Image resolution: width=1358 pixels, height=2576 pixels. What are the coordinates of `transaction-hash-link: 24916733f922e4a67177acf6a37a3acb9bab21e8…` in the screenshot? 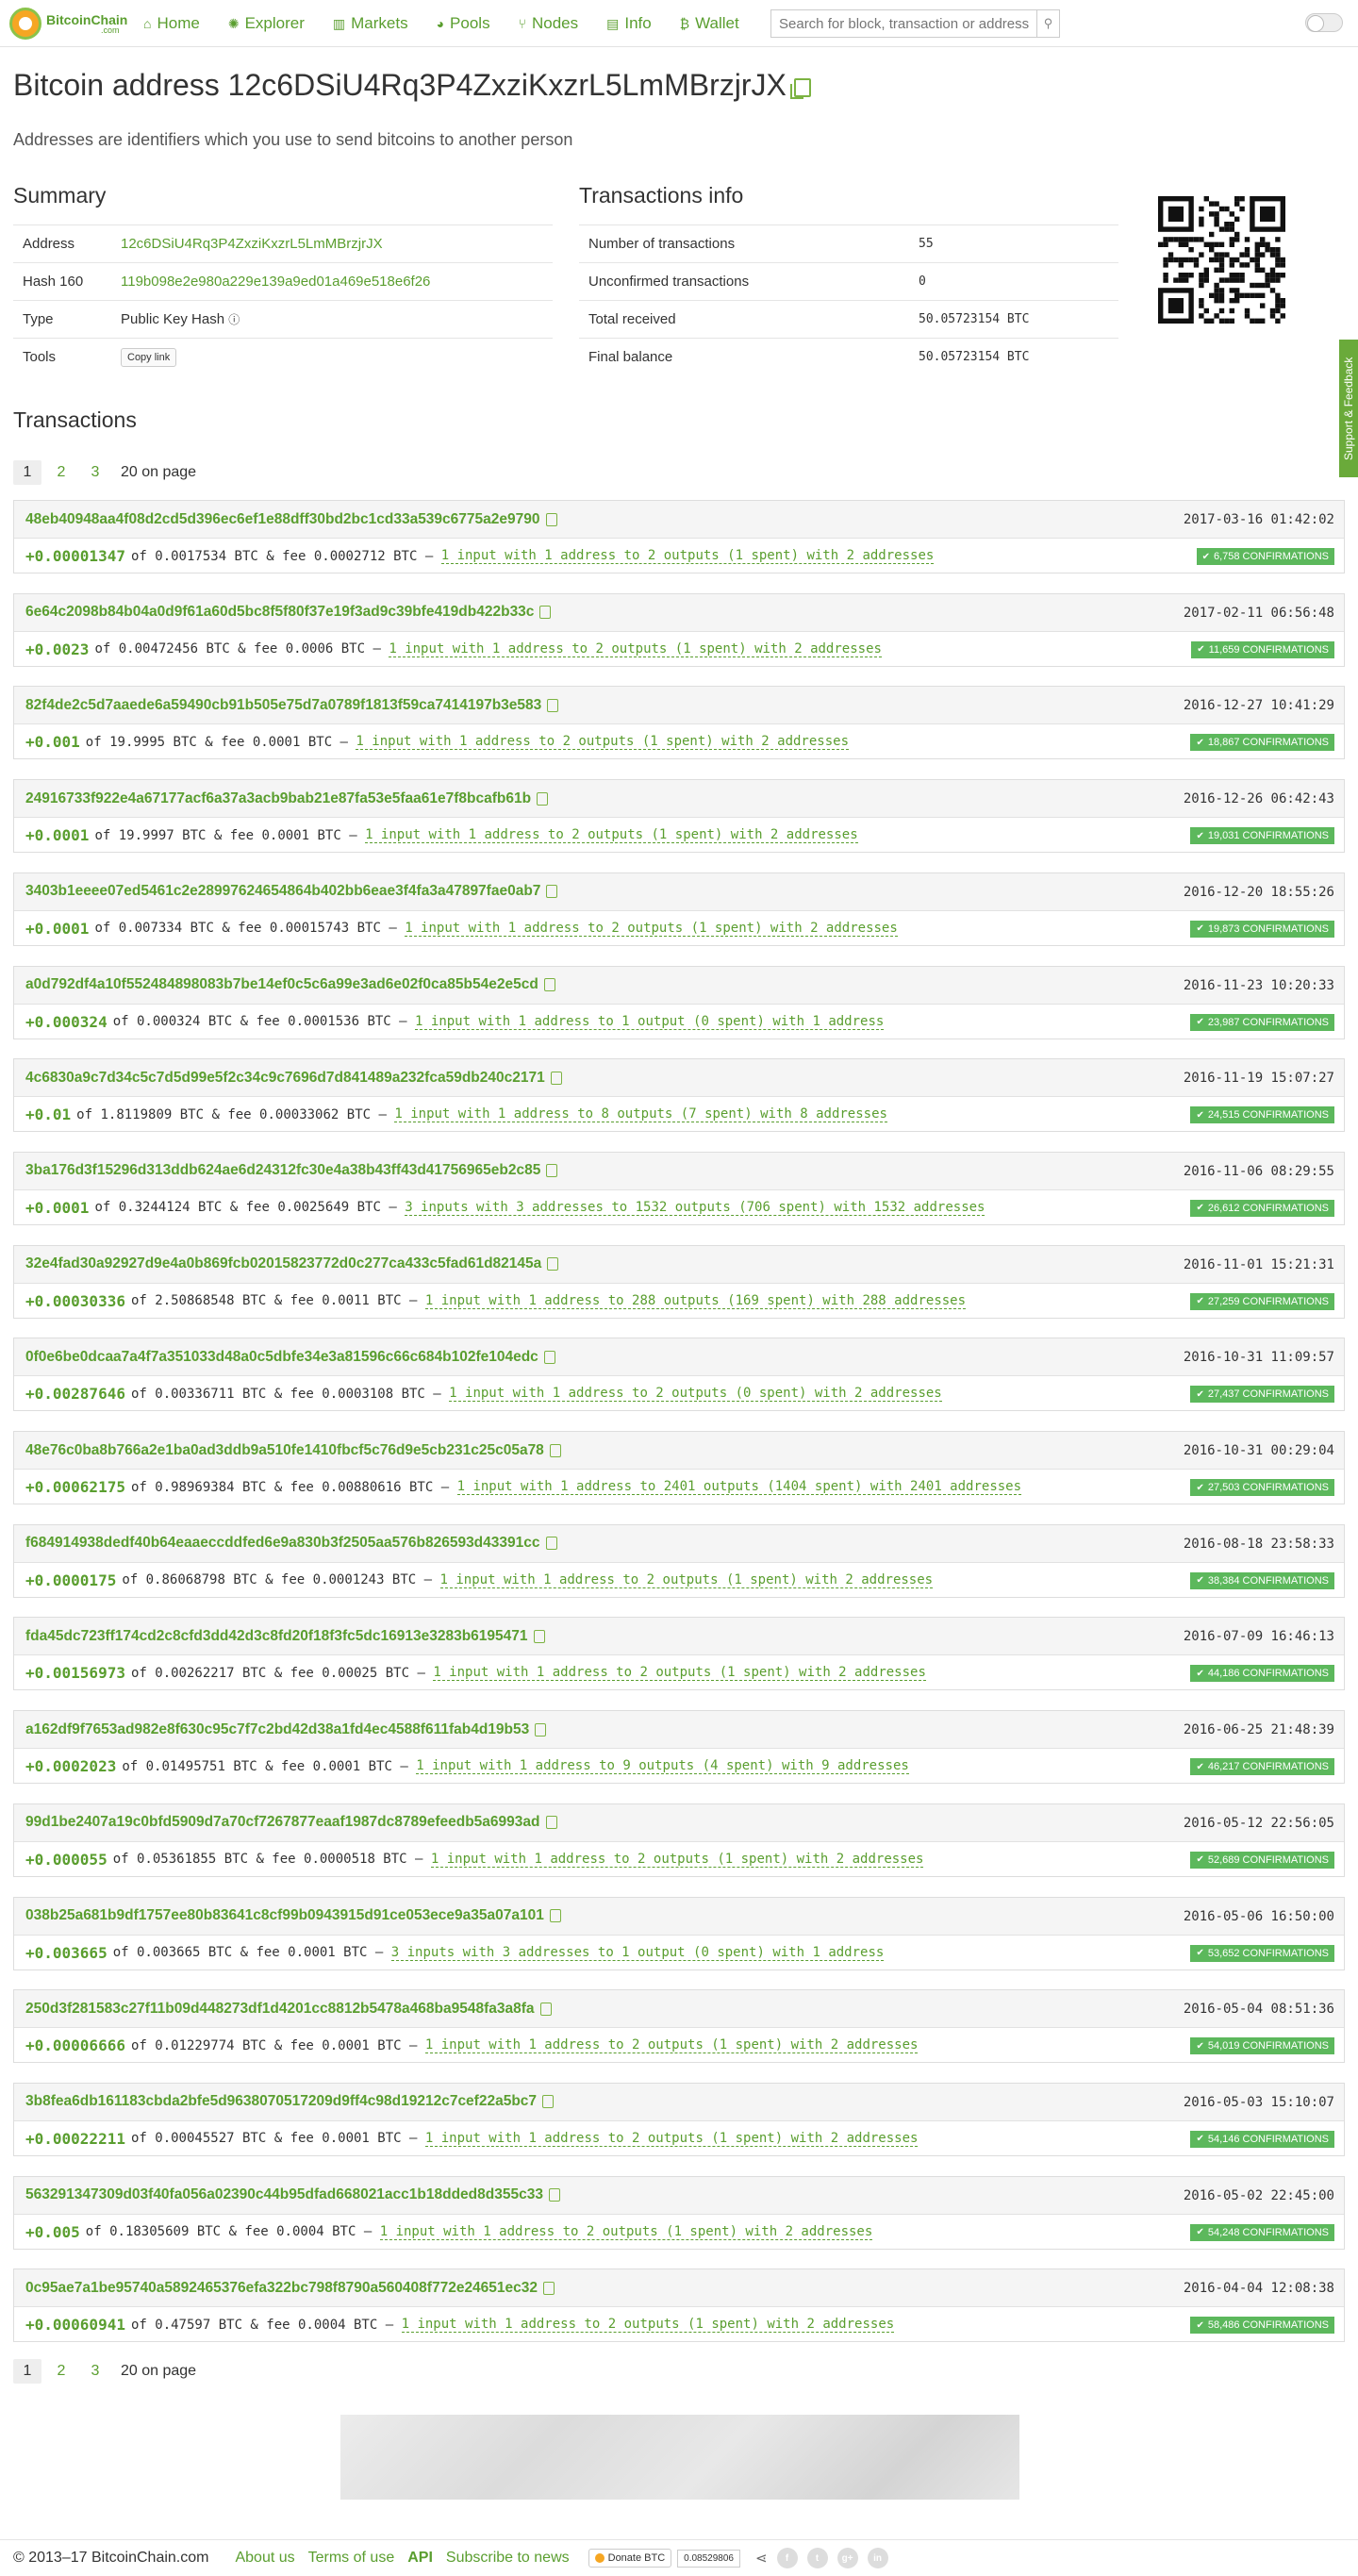 It's located at (278, 799).